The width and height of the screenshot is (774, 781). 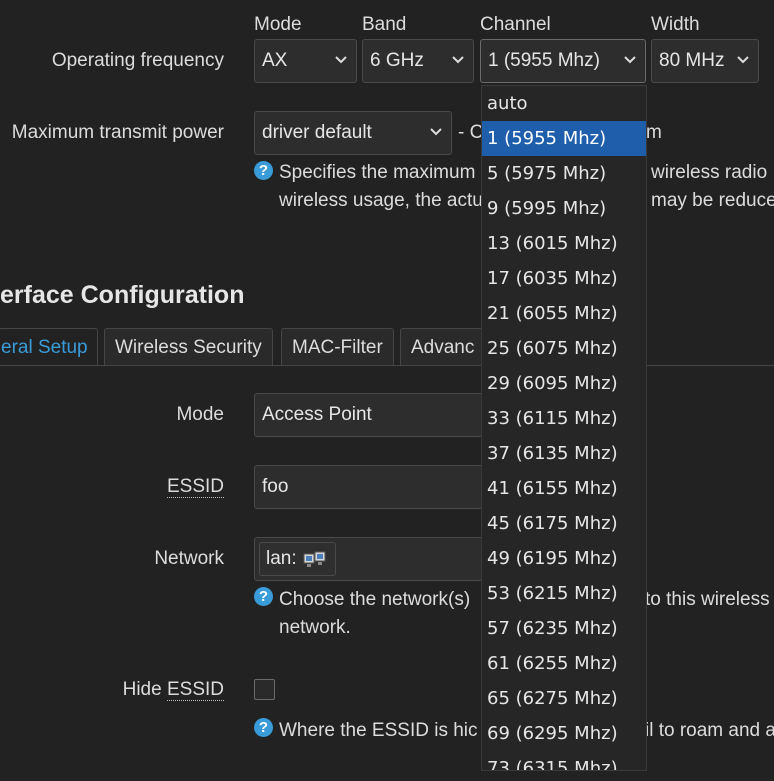 I want to click on channel-select: 1 (5955 Mhz), so click(x=563, y=61).